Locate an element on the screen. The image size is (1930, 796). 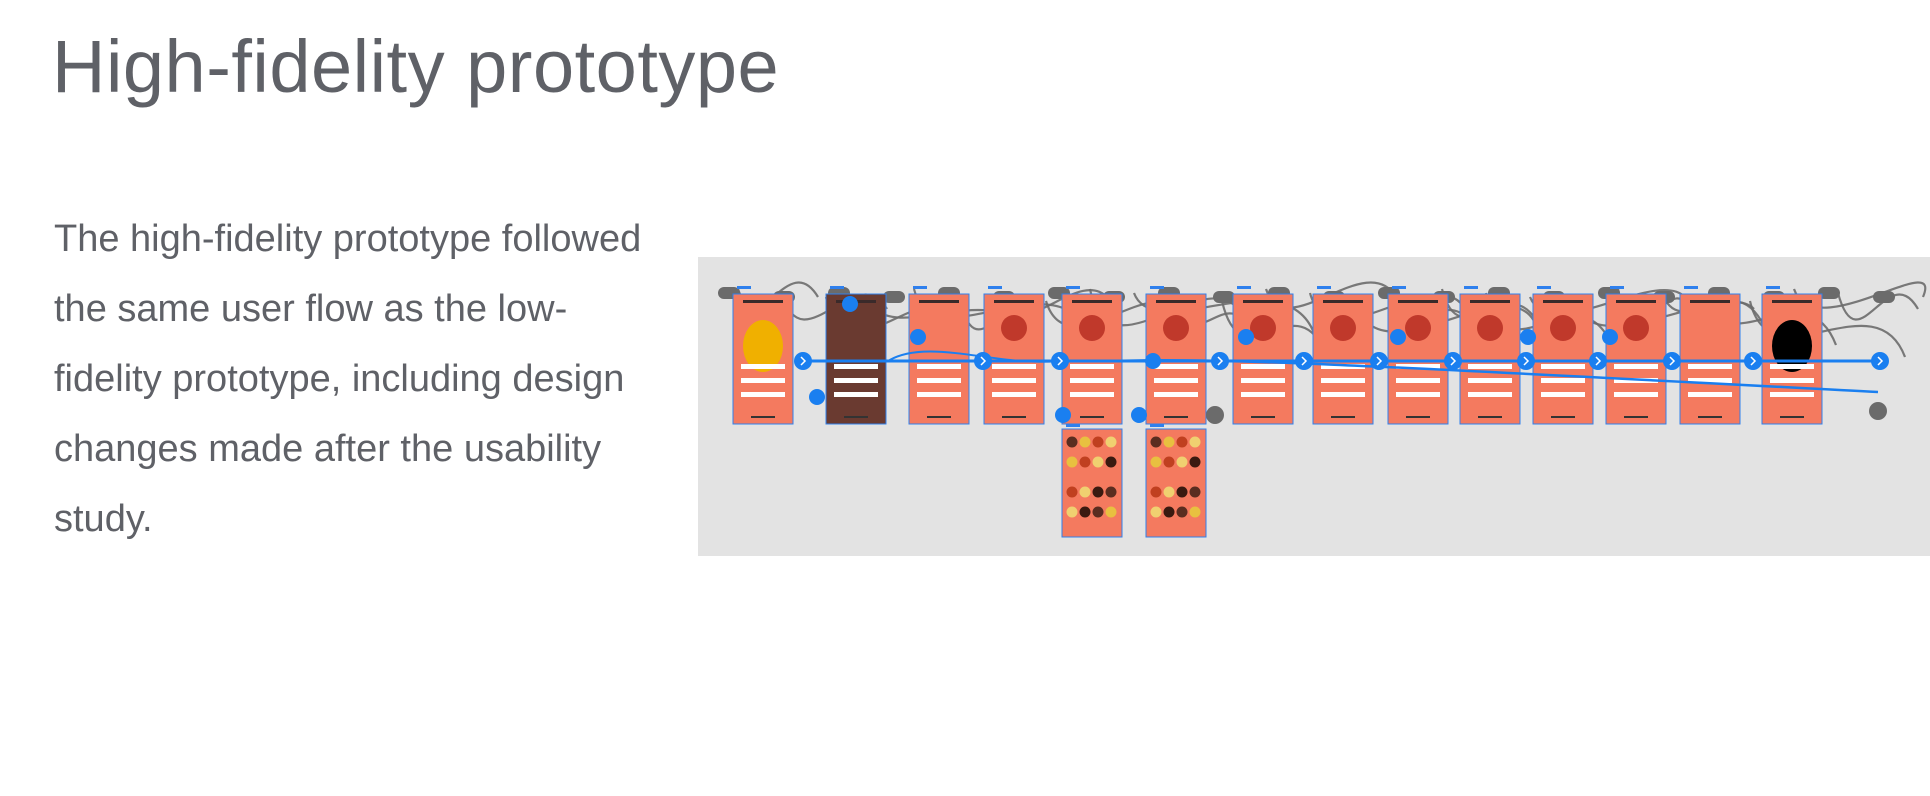
page-title: High-fidelity prototype is located at coordinates (416, 66).